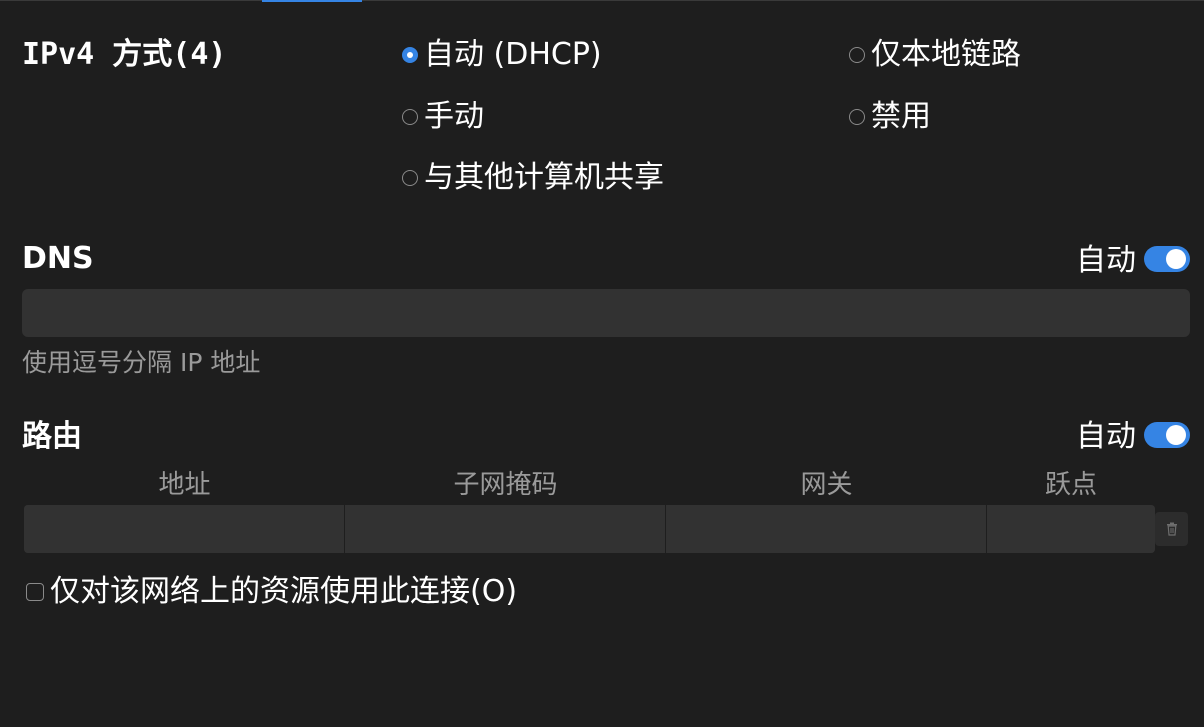 The width and height of the screenshot is (1204, 727). Describe the element at coordinates (184, 529) in the screenshot. I see `route-address-input` at that location.